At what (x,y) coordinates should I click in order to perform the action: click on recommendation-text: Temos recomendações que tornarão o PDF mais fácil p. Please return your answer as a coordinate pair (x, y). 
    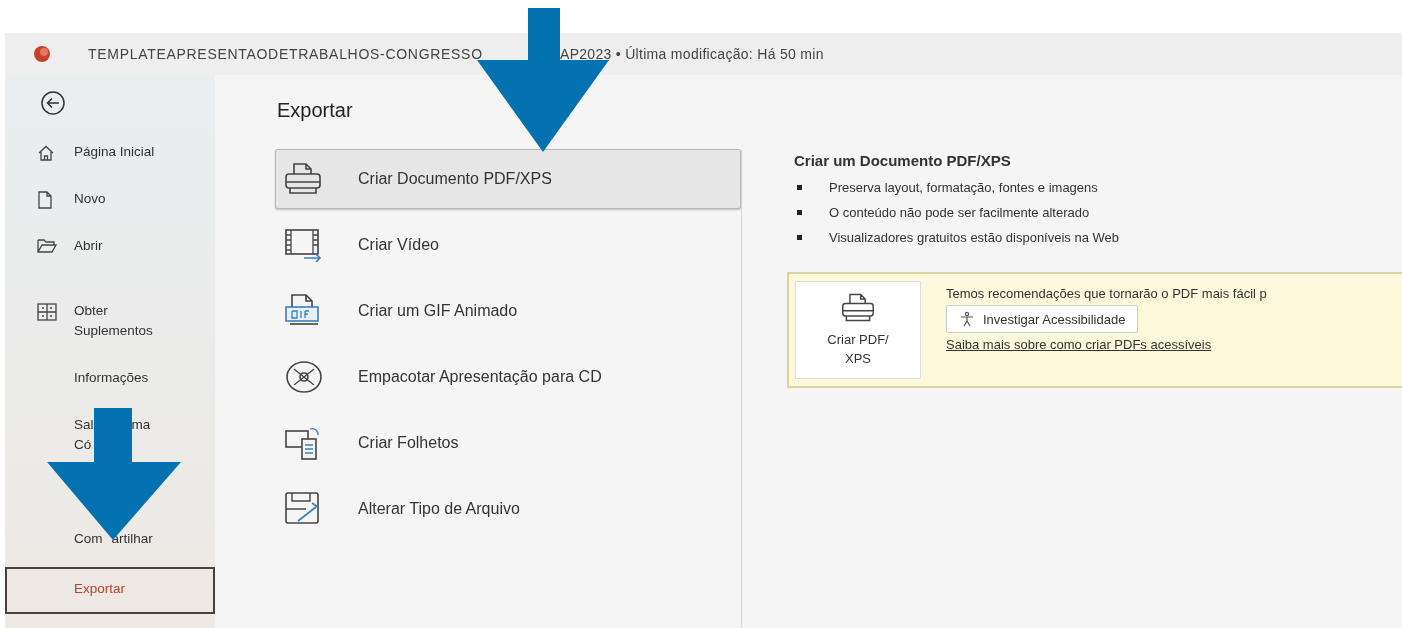
    Looking at the image, I should click on (1106, 293).